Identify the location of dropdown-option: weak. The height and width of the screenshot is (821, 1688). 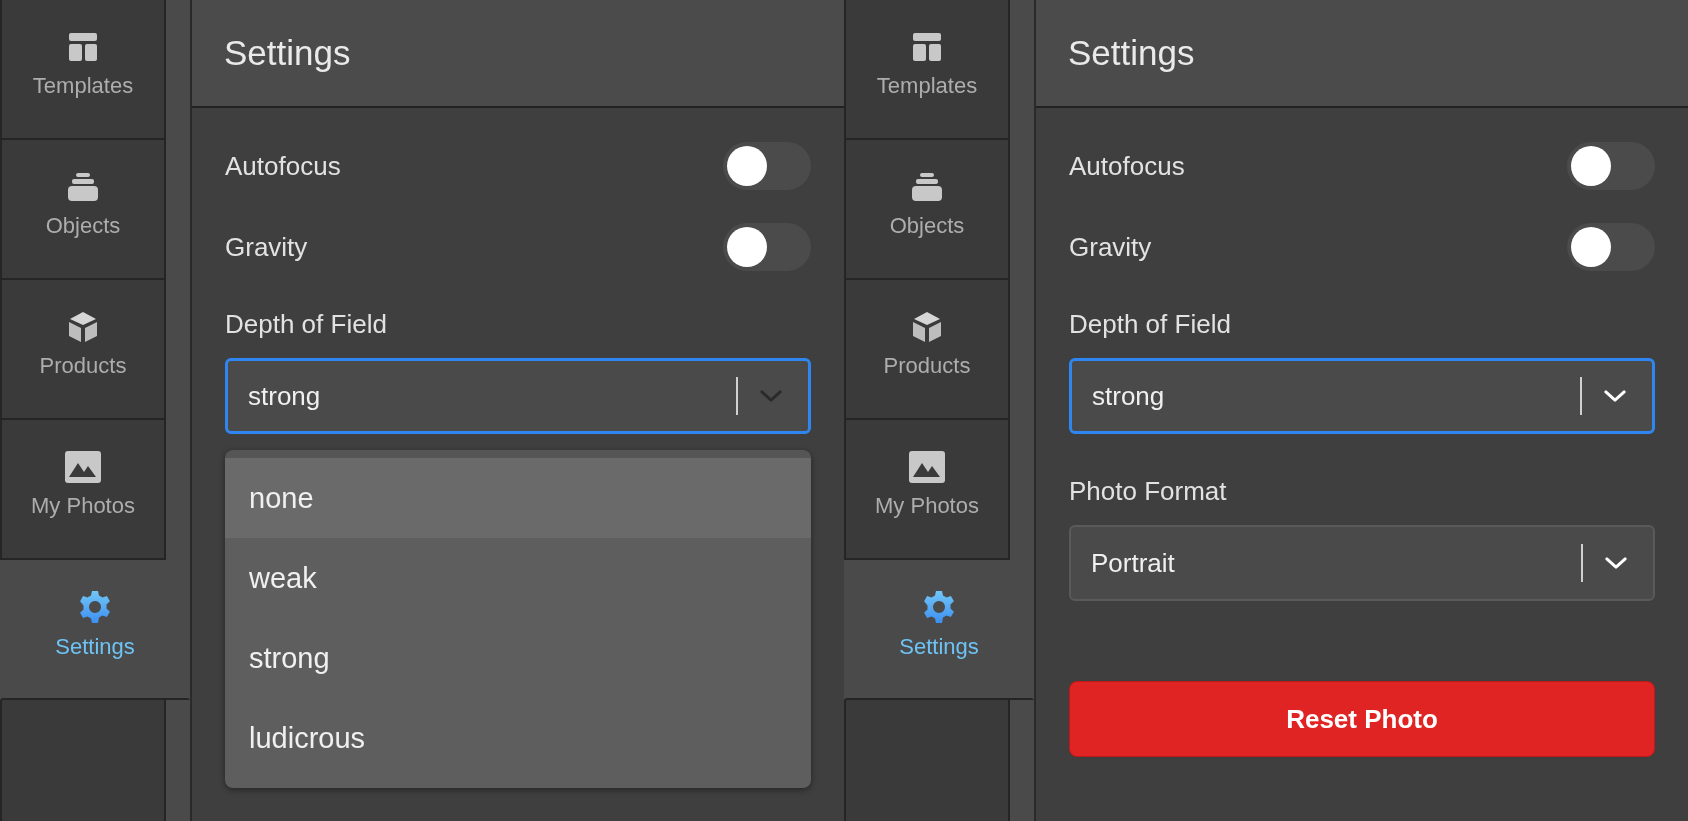
(518, 578).